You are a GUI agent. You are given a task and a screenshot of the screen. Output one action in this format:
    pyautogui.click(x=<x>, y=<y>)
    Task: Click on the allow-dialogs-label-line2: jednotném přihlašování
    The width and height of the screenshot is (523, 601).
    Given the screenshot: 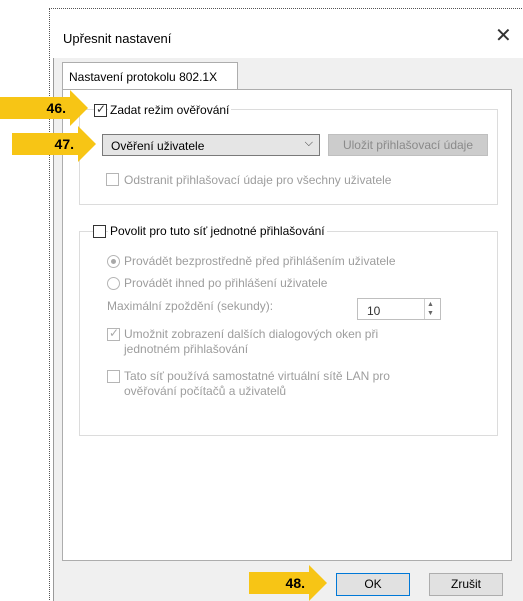 What is the action you would take?
    pyautogui.click(x=186, y=349)
    